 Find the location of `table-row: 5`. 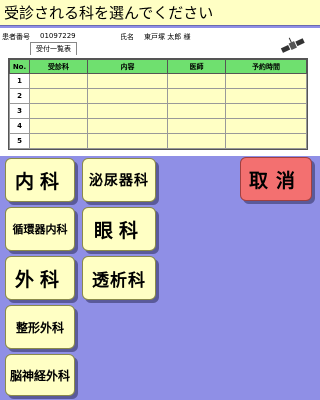

table-row: 5 is located at coordinates (158, 141).